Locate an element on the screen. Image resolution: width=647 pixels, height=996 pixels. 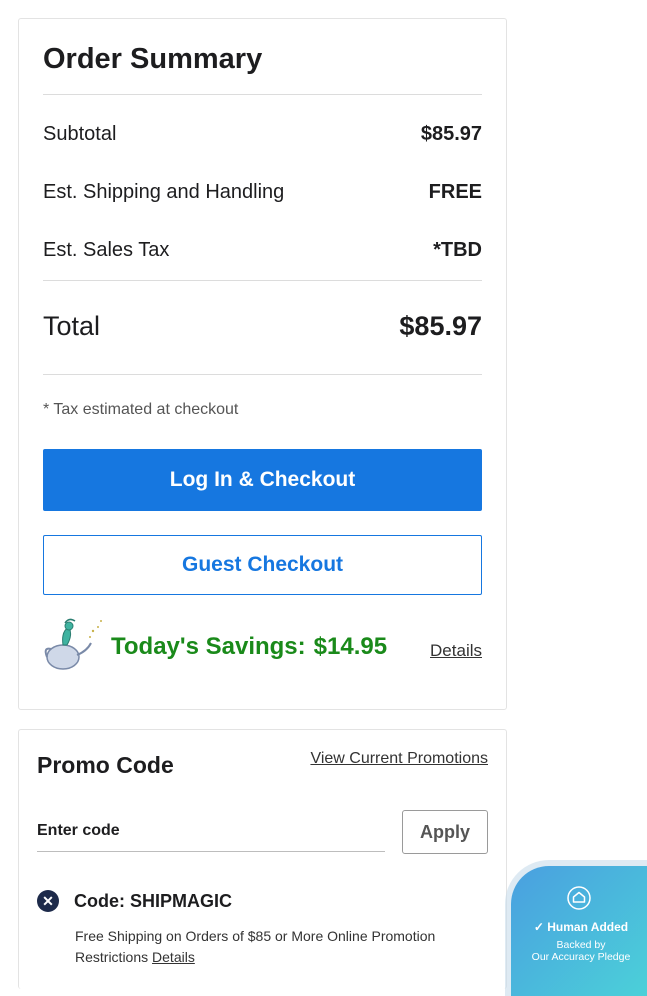
shipping-label: Est. Shipping and Handling is located at coordinates (164, 191).